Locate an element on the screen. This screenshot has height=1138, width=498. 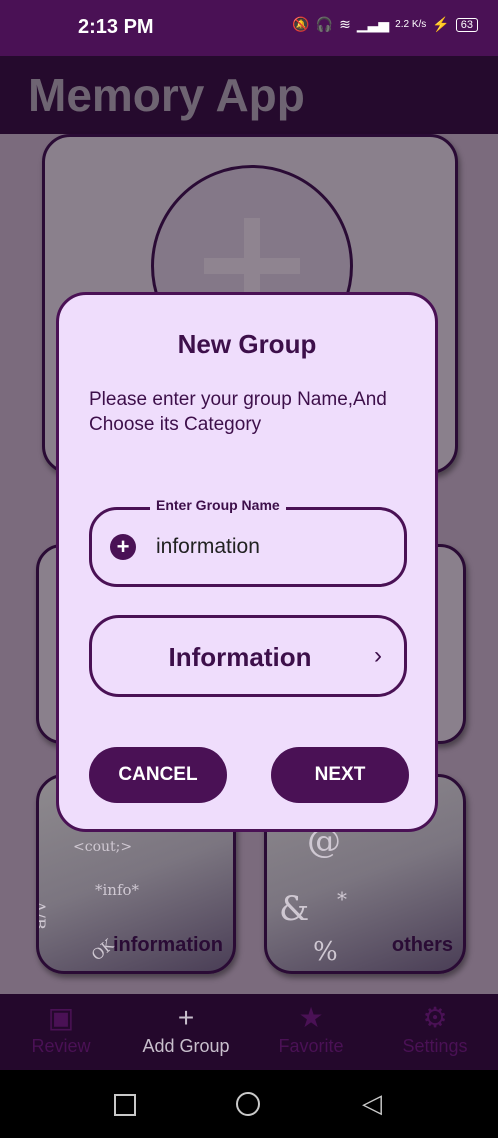
field-label: Enter Group Name is located at coordinates (218, 505).